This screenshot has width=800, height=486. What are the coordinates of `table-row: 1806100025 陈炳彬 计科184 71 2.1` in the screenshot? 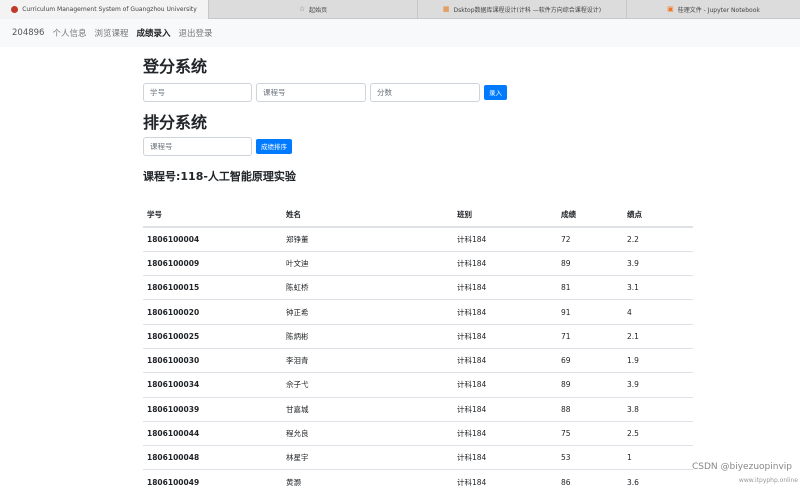 It's located at (418, 336).